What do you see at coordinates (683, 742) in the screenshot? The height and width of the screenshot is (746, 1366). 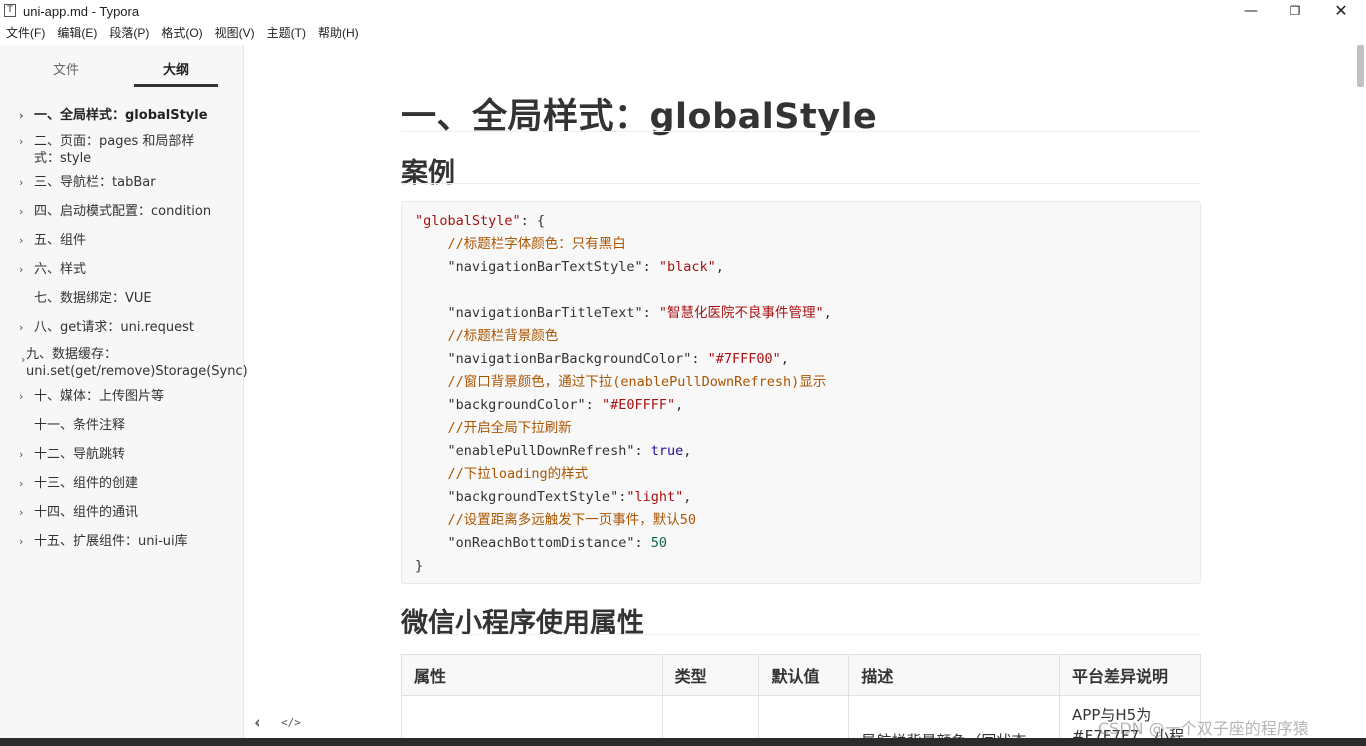 I see `taskbar-strip` at bounding box center [683, 742].